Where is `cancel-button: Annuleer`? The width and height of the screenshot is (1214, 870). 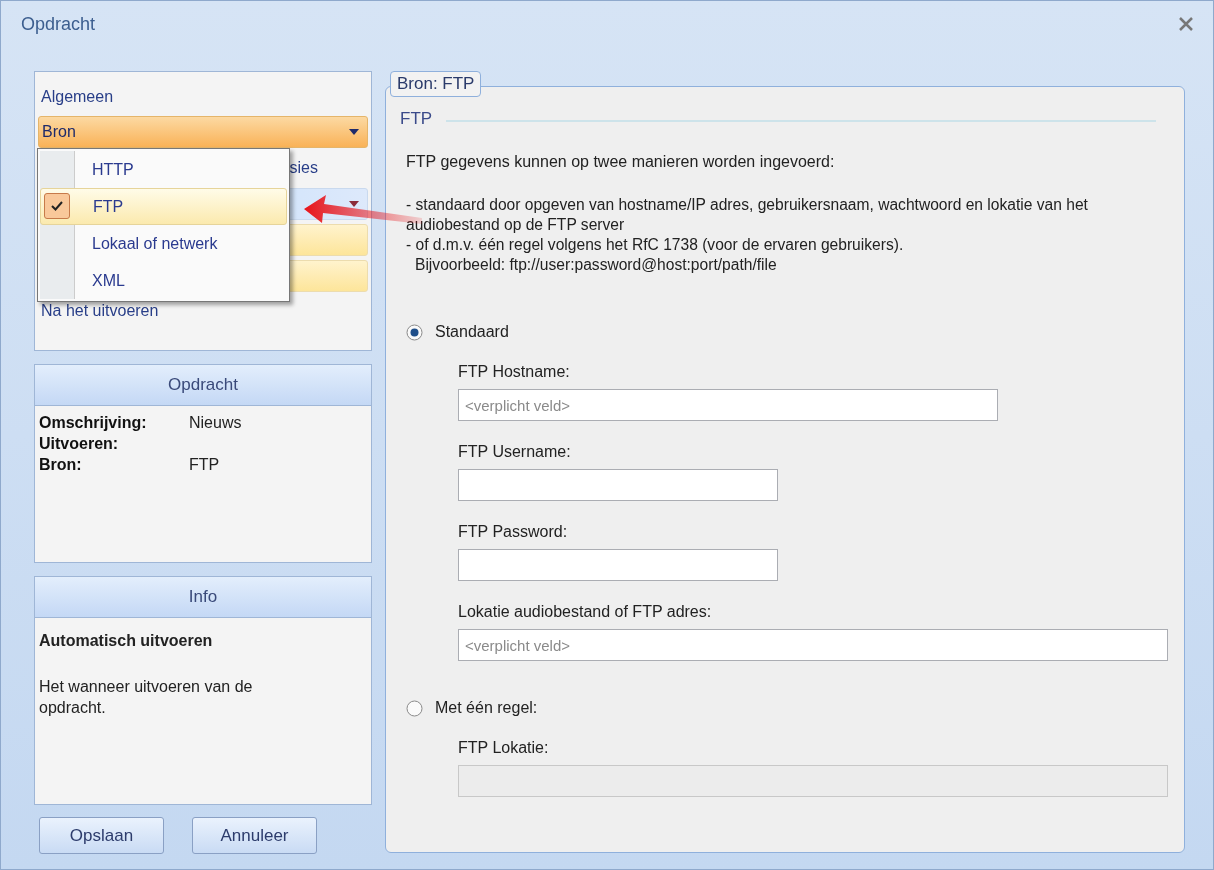
cancel-button: Annuleer is located at coordinates (254, 835).